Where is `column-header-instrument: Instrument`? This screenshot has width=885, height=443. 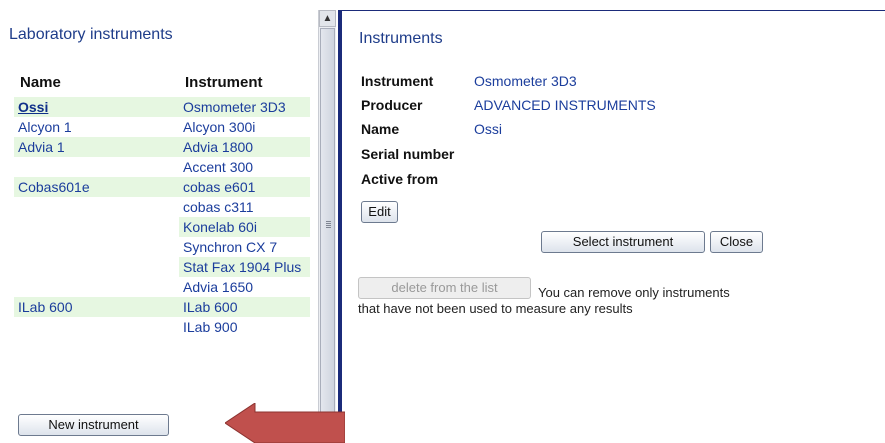 column-header-instrument: Instrument is located at coordinates (224, 82).